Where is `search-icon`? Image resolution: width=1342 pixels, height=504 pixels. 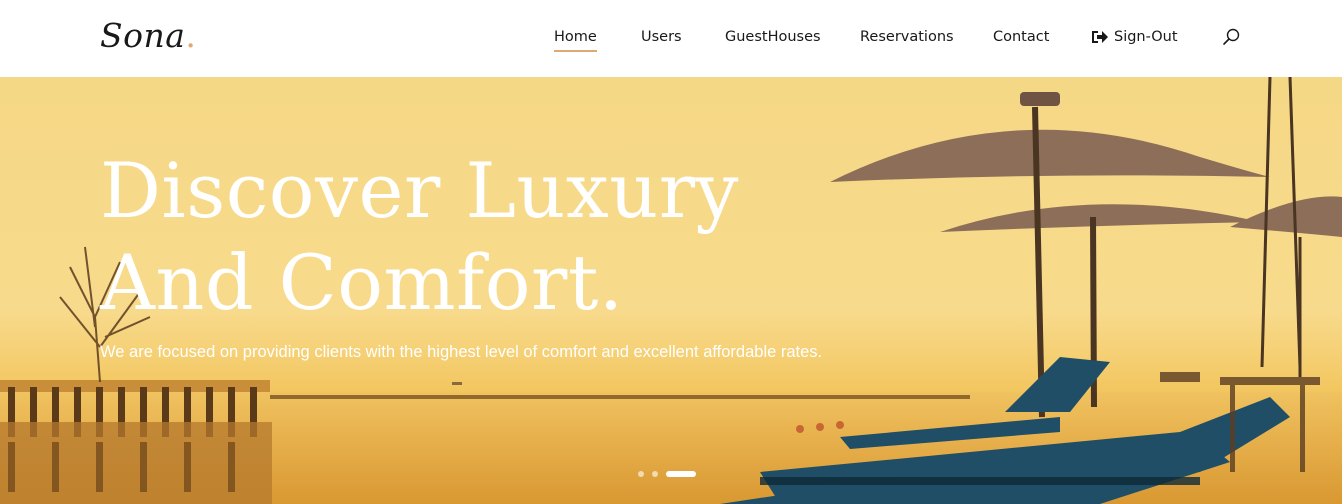
search-icon is located at coordinates (1231, 36).